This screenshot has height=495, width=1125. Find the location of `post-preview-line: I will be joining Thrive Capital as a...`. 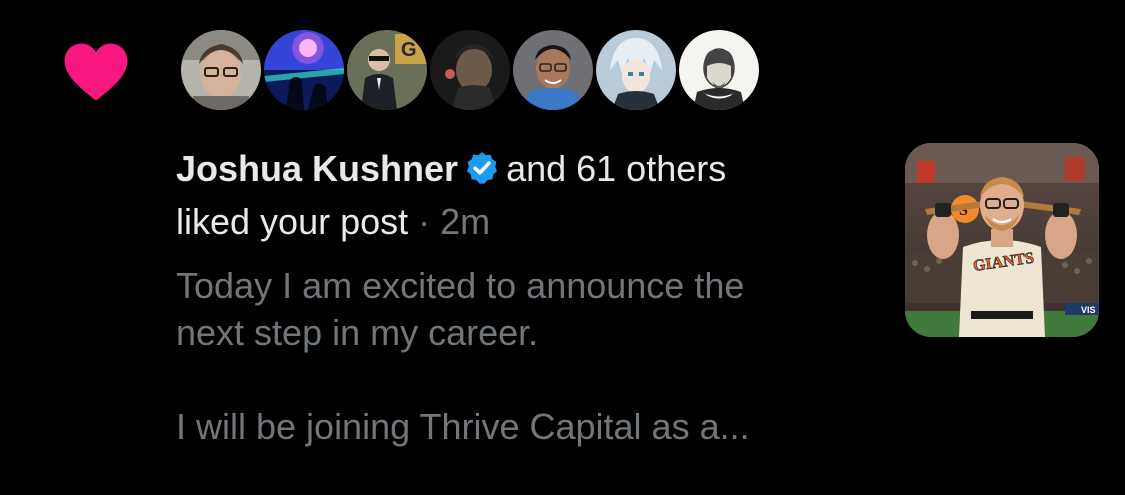

post-preview-line: I will be joining Thrive Capital as a... is located at coordinates (463, 426).